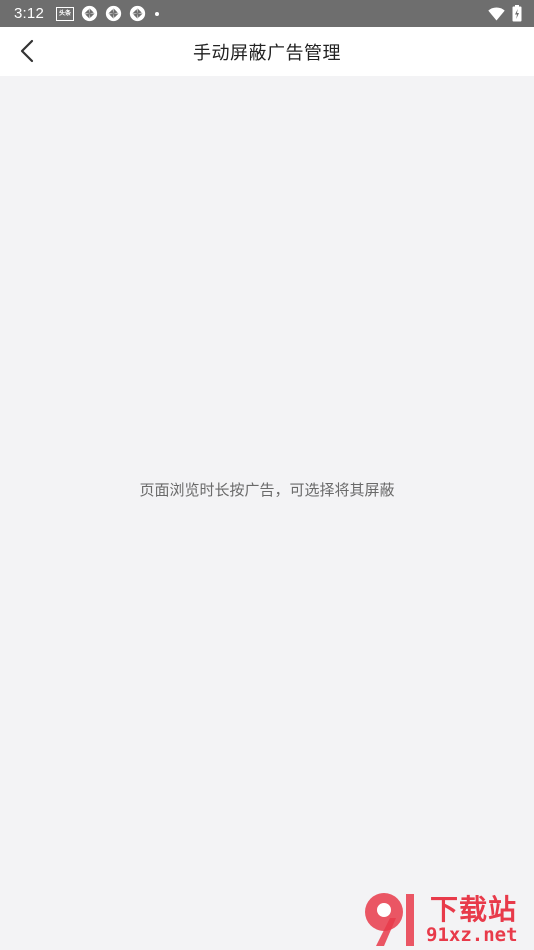 This screenshot has height=950, width=534. What do you see at coordinates (474, 909) in the screenshot?
I see `watermark-text: 下载站` at bounding box center [474, 909].